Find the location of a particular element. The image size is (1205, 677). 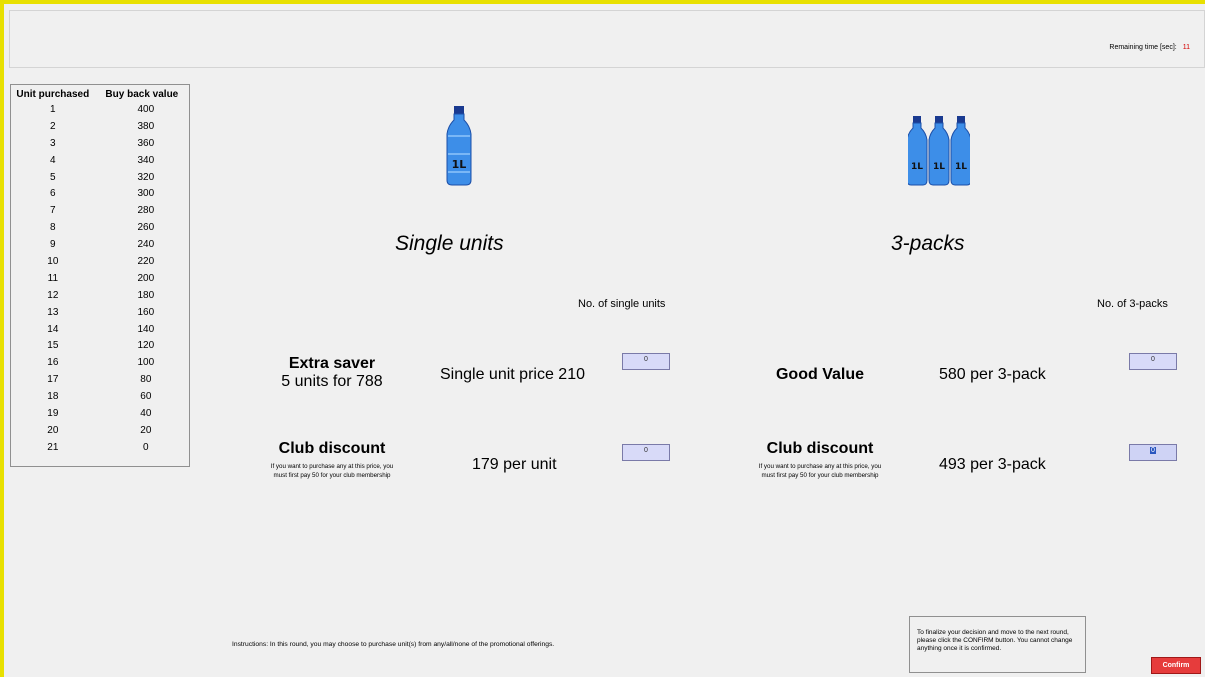

buy-back-value-cell: 360 is located at coordinates (146, 143).